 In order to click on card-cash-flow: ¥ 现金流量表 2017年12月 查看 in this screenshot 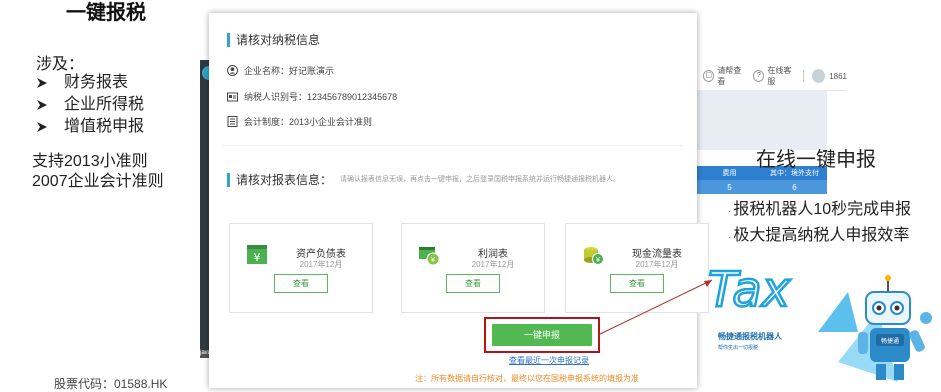, I will do `click(637, 268)`.